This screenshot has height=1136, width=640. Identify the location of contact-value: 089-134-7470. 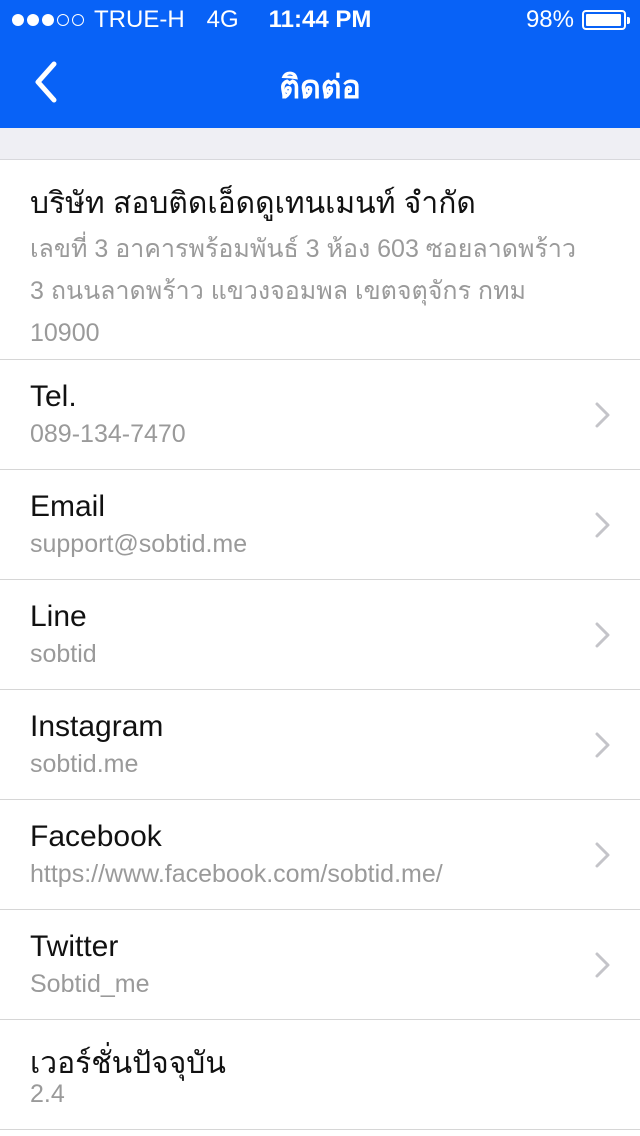
(108, 434).